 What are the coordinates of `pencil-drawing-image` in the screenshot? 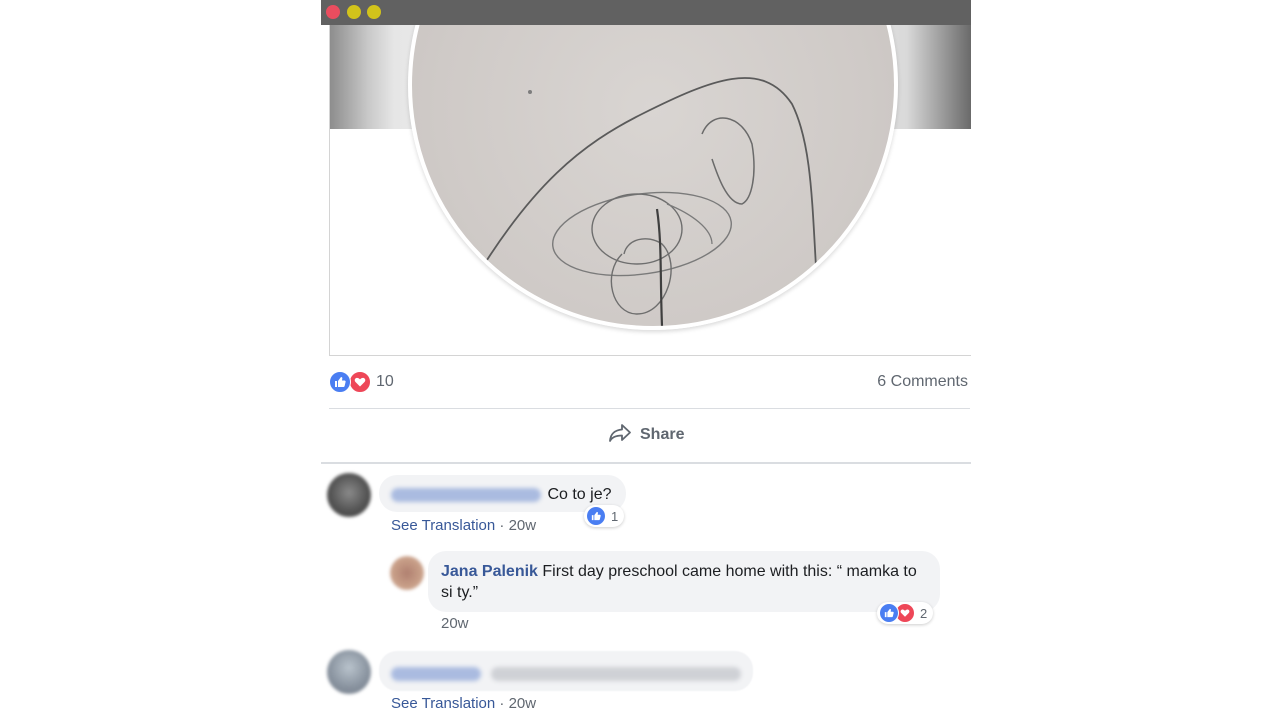 It's located at (644, 201).